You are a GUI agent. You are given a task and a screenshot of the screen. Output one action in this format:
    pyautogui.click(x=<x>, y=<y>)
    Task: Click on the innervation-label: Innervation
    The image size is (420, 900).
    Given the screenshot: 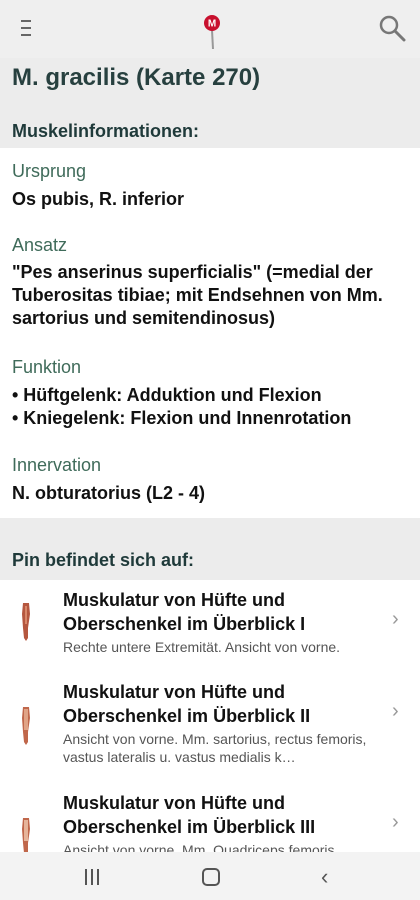 What is the action you would take?
    pyautogui.click(x=57, y=465)
    